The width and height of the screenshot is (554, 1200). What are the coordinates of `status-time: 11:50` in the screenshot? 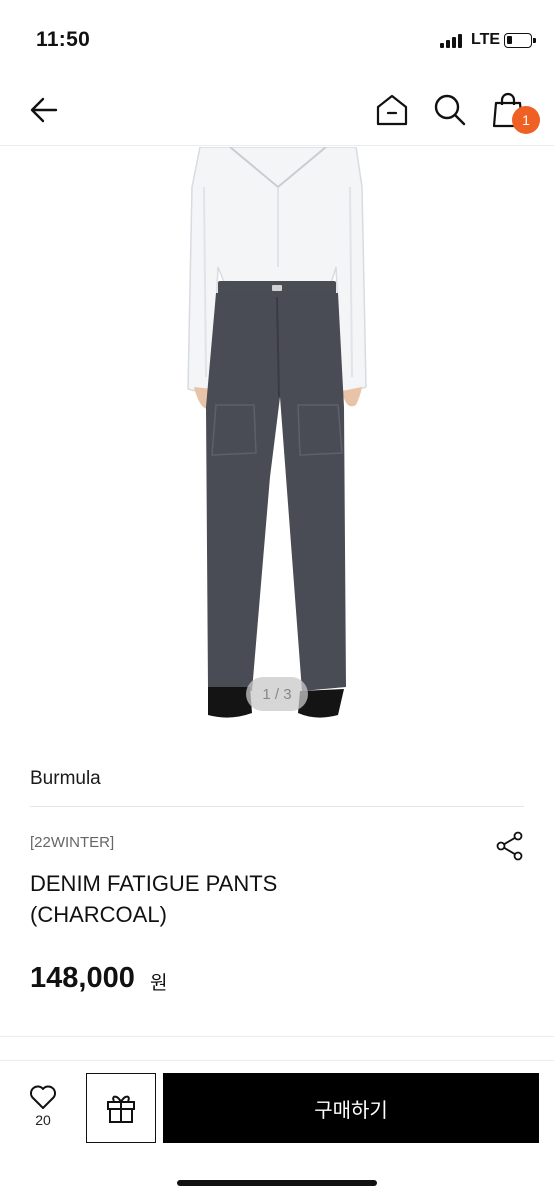 It's located at (63, 39).